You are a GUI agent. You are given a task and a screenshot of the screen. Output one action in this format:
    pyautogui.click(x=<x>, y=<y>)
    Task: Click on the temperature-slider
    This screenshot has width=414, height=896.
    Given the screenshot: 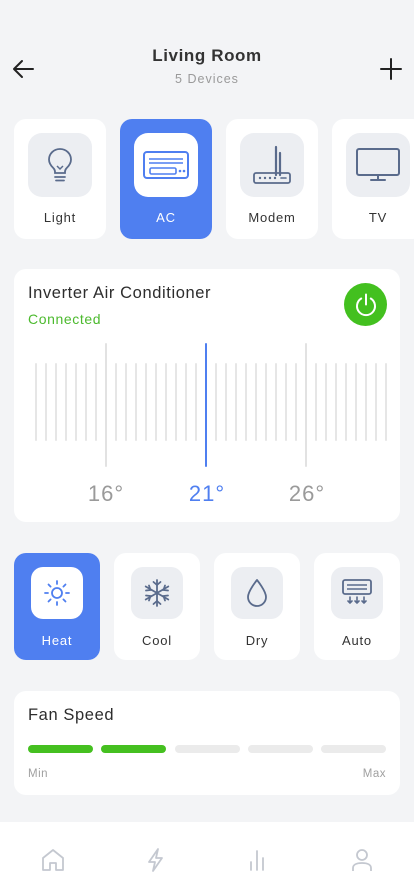 What is the action you would take?
    pyautogui.click(x=207, y=406)
    